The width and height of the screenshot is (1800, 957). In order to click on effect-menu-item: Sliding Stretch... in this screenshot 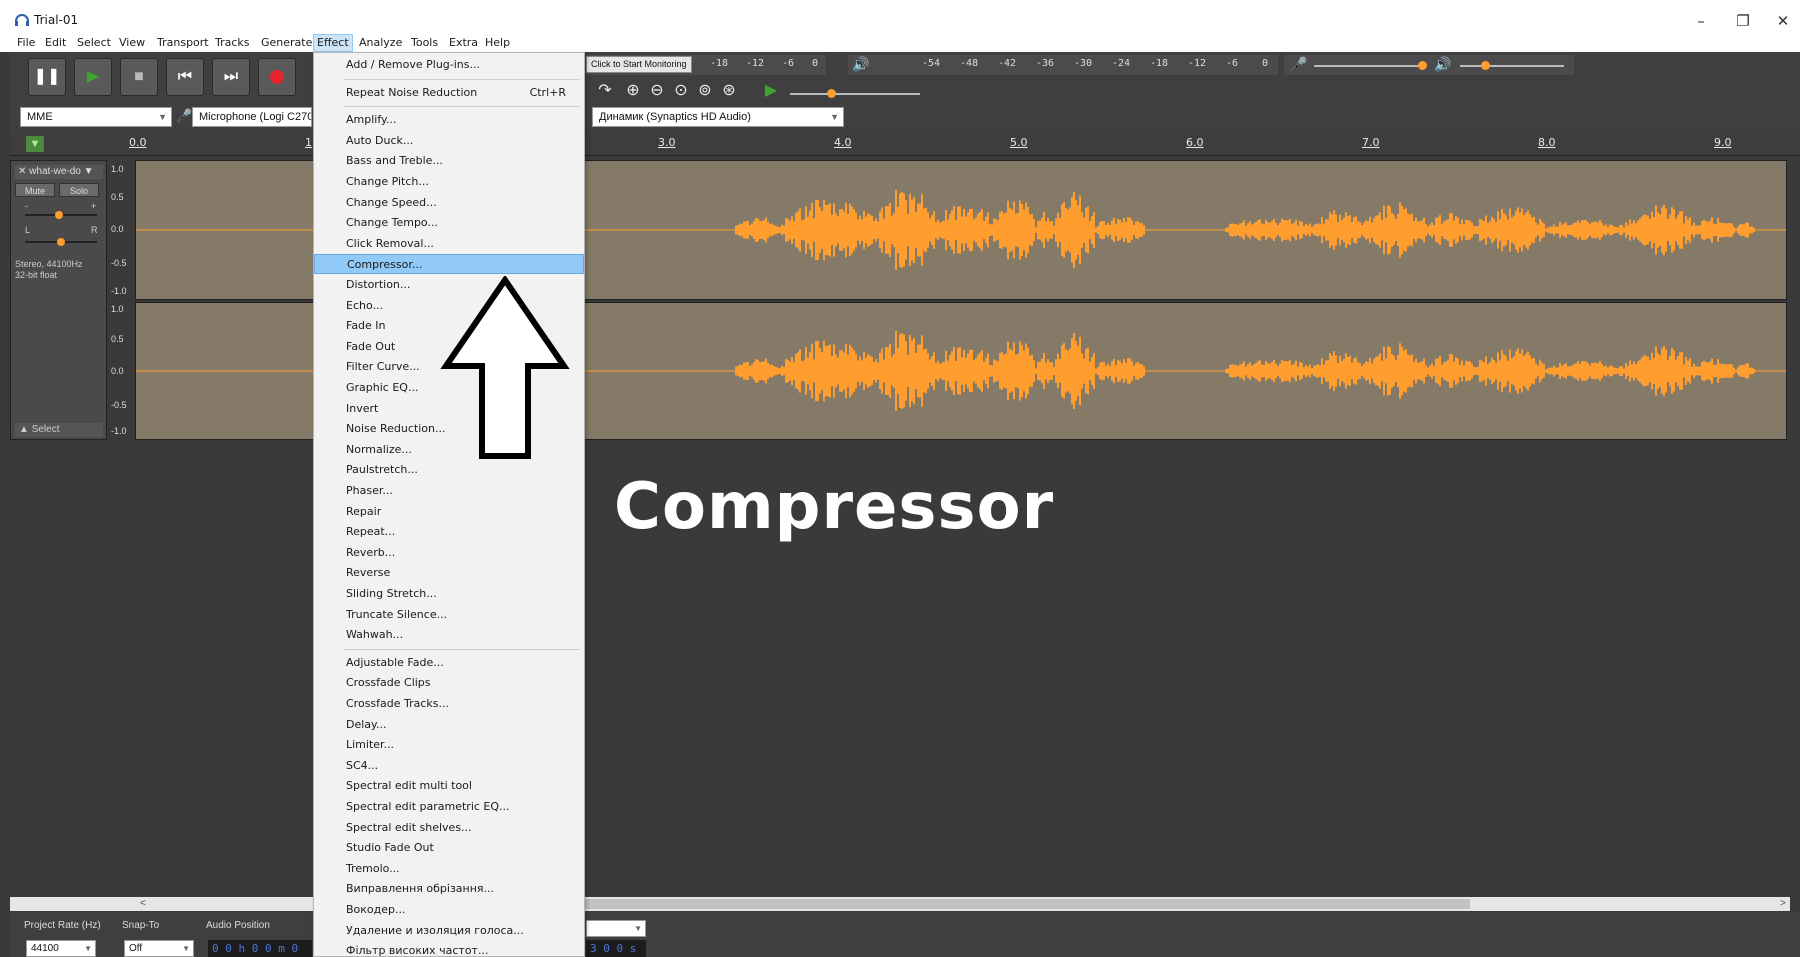, I will do `click(449, 594)`.